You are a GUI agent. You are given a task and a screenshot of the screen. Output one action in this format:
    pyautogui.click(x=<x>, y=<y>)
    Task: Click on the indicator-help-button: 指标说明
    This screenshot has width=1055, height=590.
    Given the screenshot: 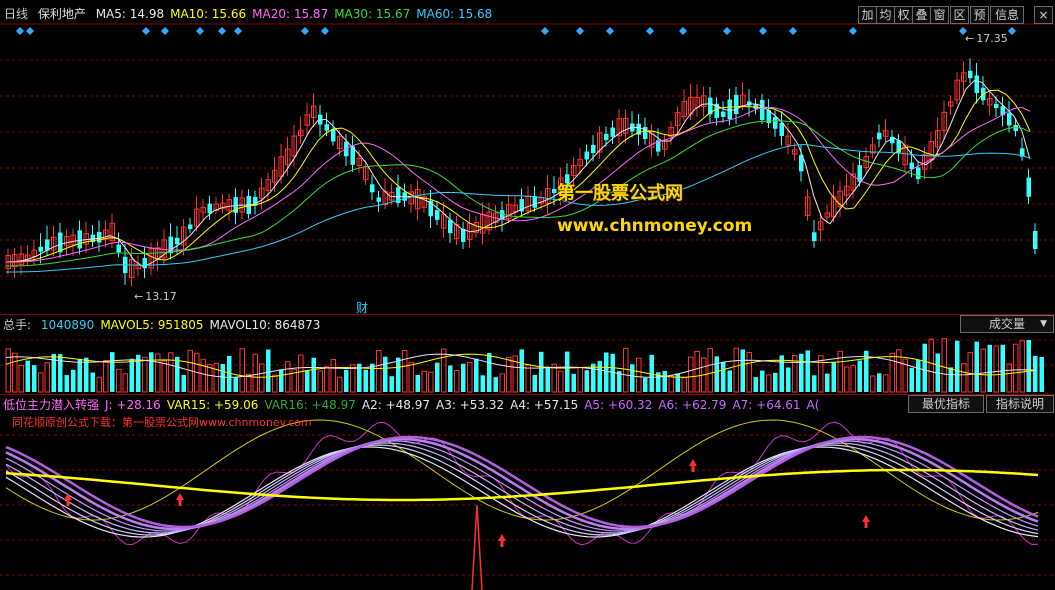 What is the action you would take?
    pyautogui.click(x=1020, y=404)
    